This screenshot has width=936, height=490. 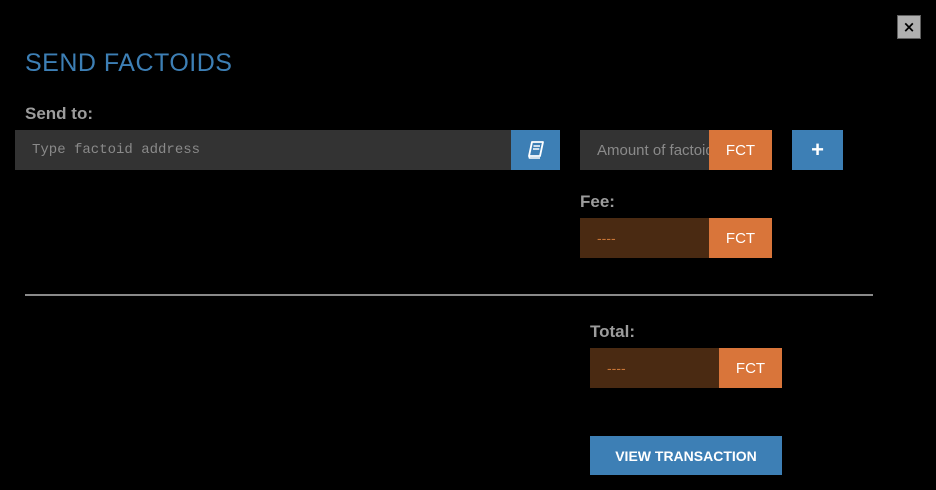 I want to click on address-book-button, so click(x=535, y=150).